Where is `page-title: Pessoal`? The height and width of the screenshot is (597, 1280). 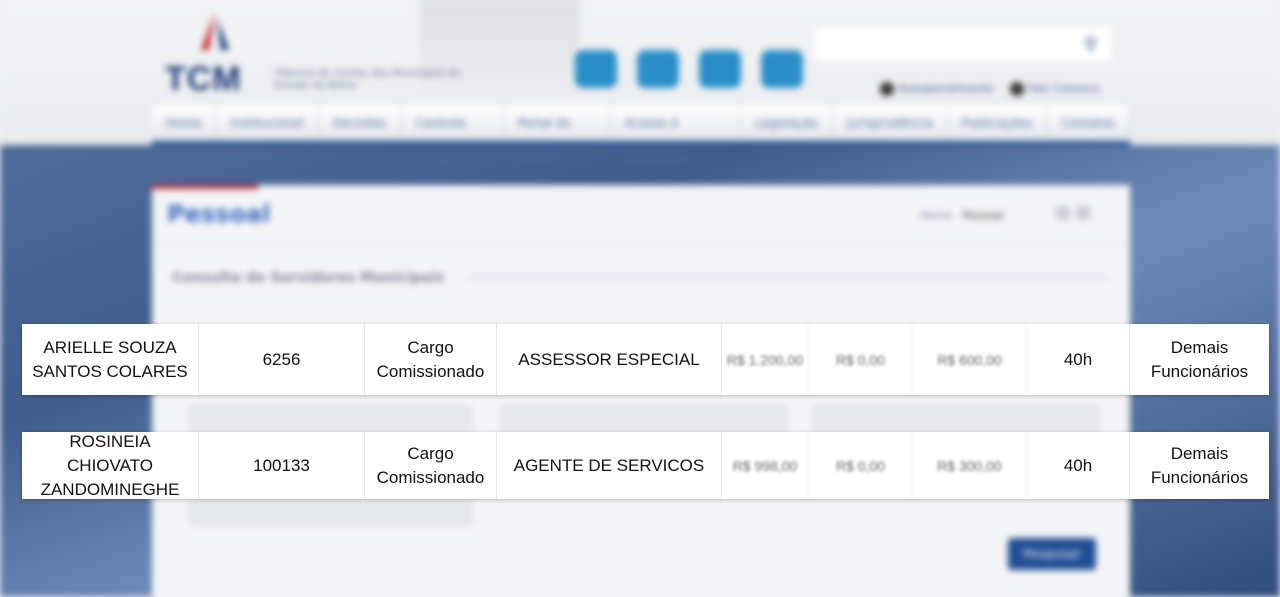
page-title: Pessoal is located at coordinates (219, 214).